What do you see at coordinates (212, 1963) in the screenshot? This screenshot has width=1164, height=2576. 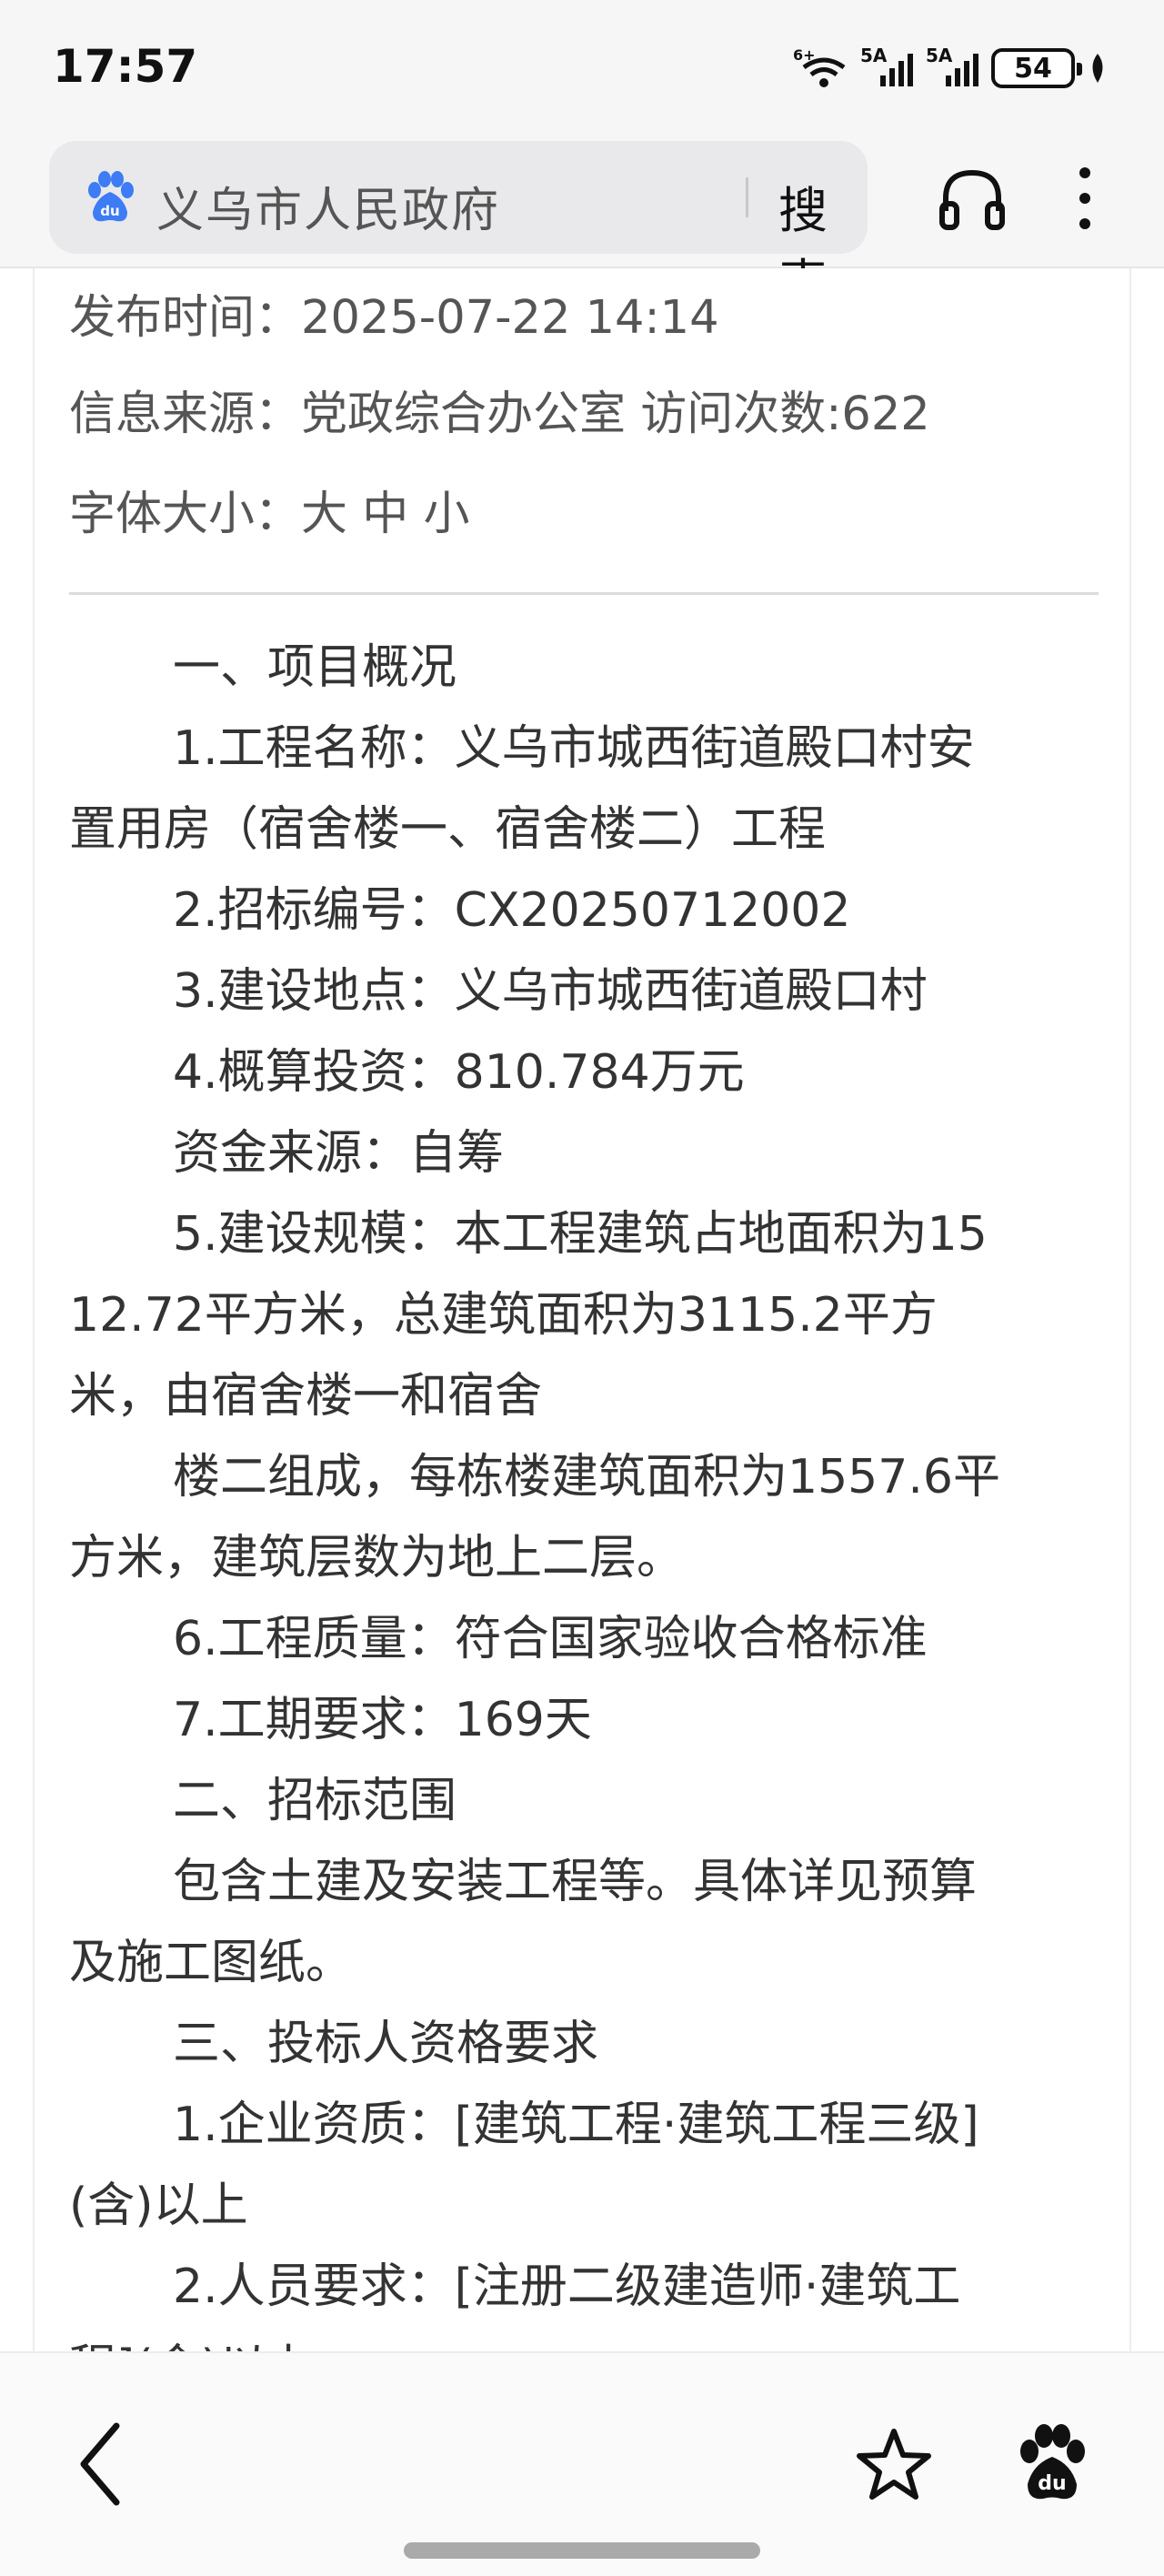 I see `content-line: 及施工图纸。` at bounding box center [212, 1963].